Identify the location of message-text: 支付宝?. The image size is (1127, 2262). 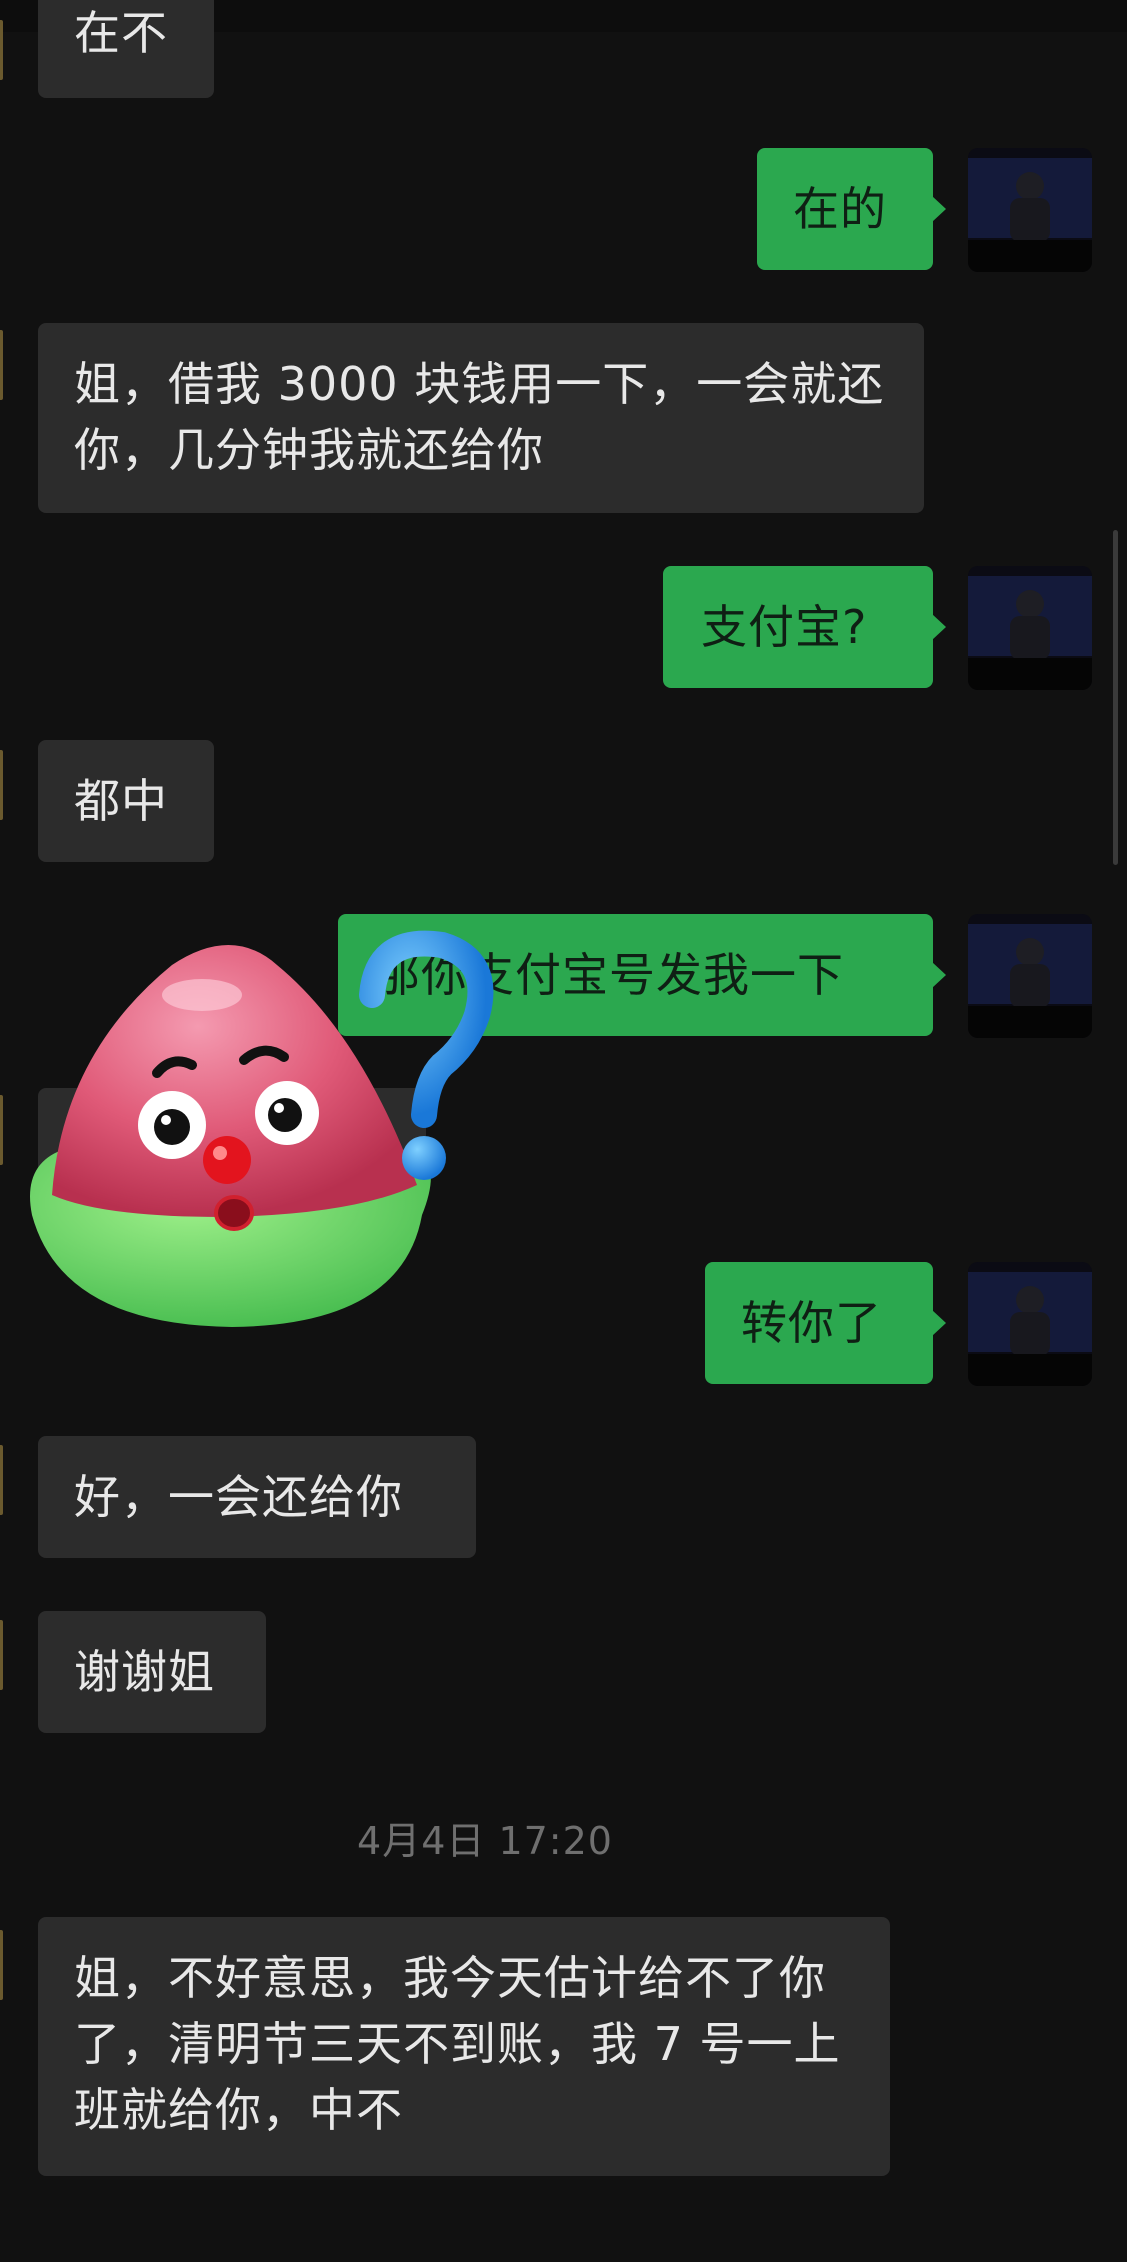
(784, 627).